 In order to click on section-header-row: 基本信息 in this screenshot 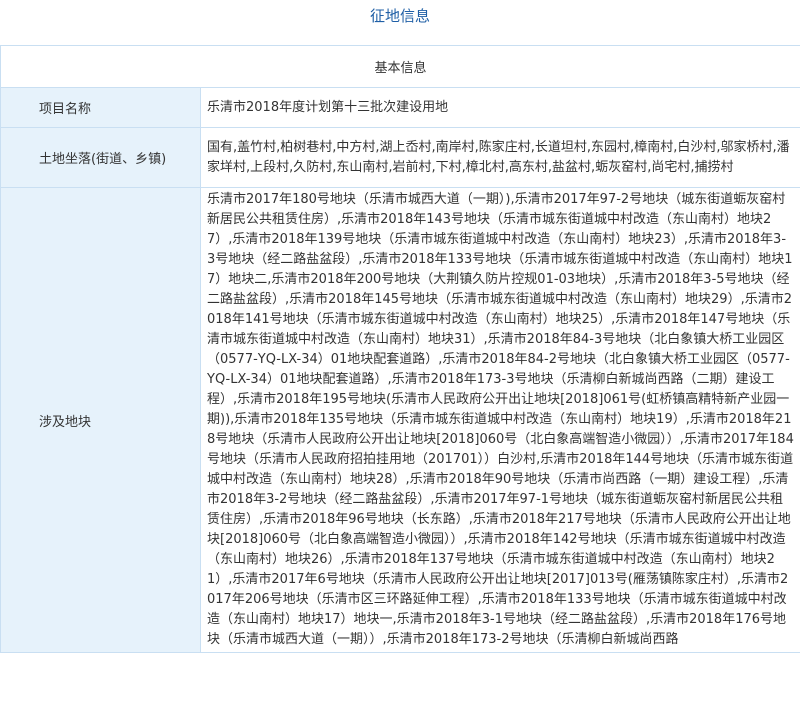, I will do `click(400, 66)`.